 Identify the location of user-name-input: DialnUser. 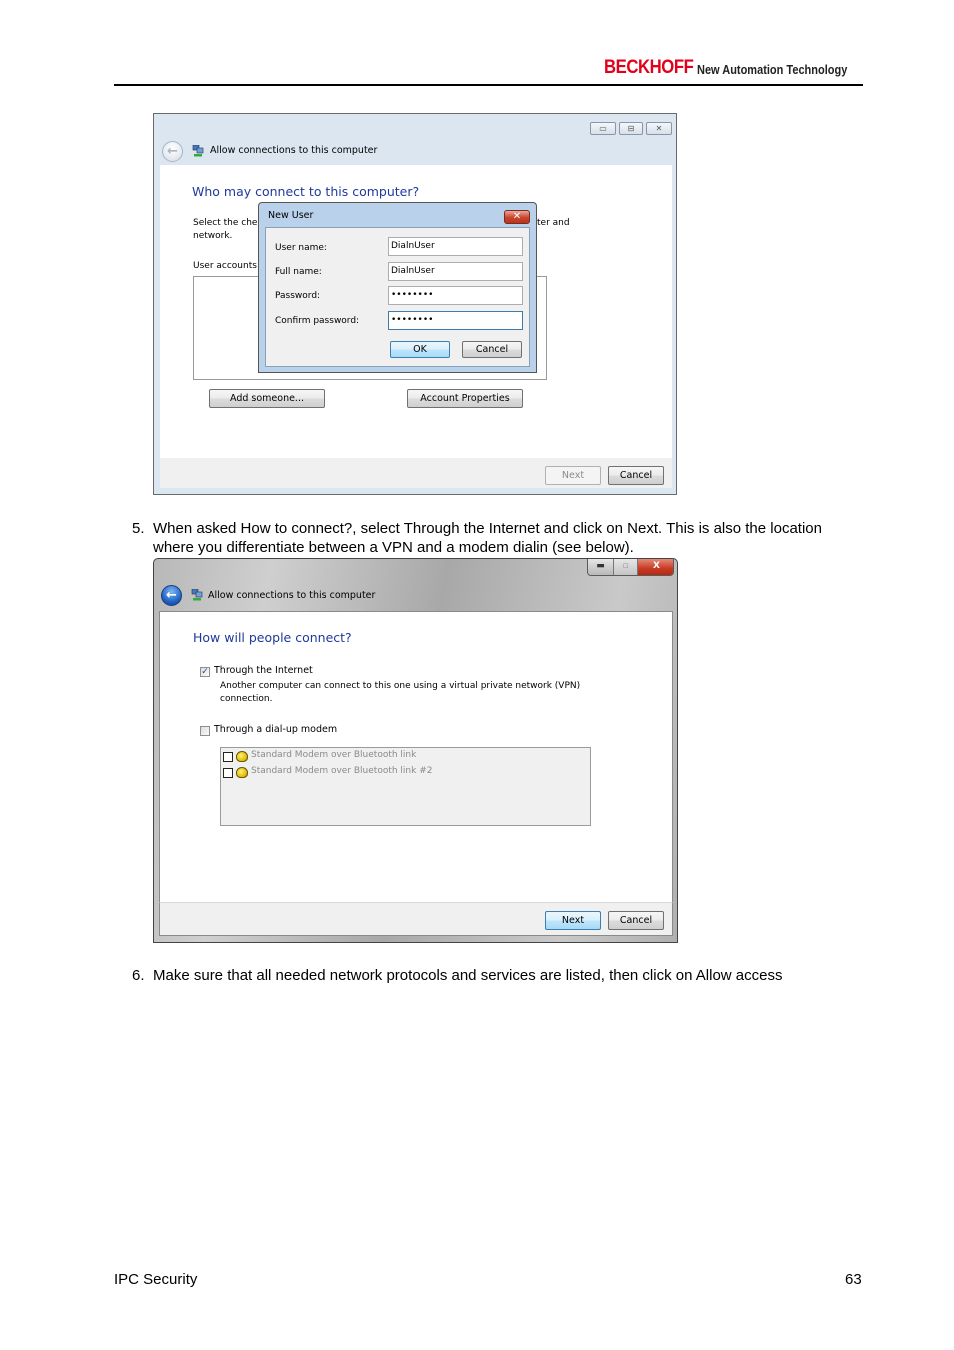
(455, 246).